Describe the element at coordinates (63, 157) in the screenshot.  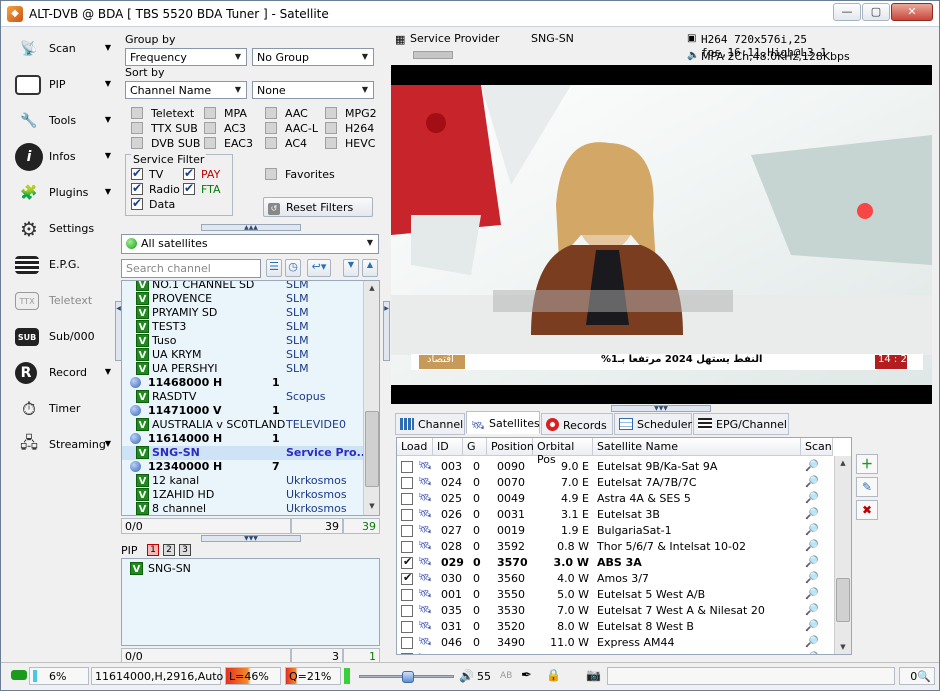
I see `nav-infos: i Infos ▼` at that location.